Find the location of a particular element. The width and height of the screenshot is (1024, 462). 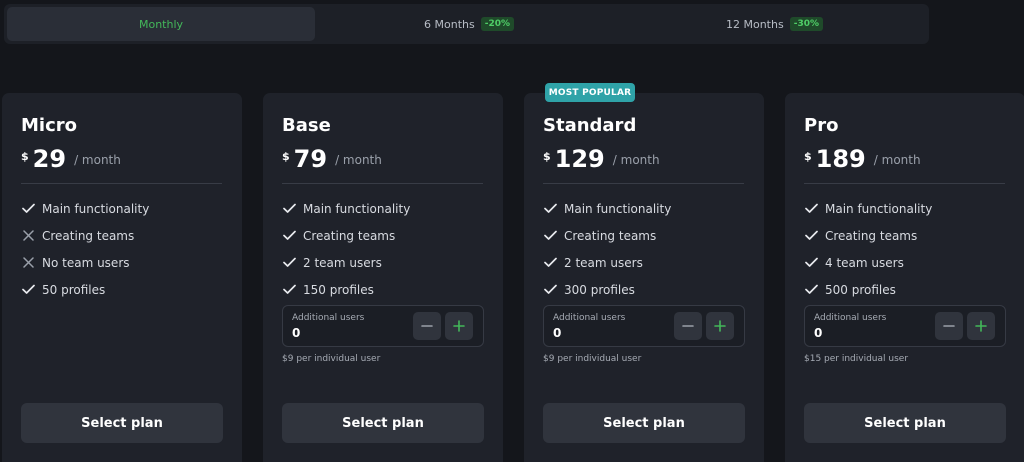

feature-text: No team users is located at coordinates (86, 262).